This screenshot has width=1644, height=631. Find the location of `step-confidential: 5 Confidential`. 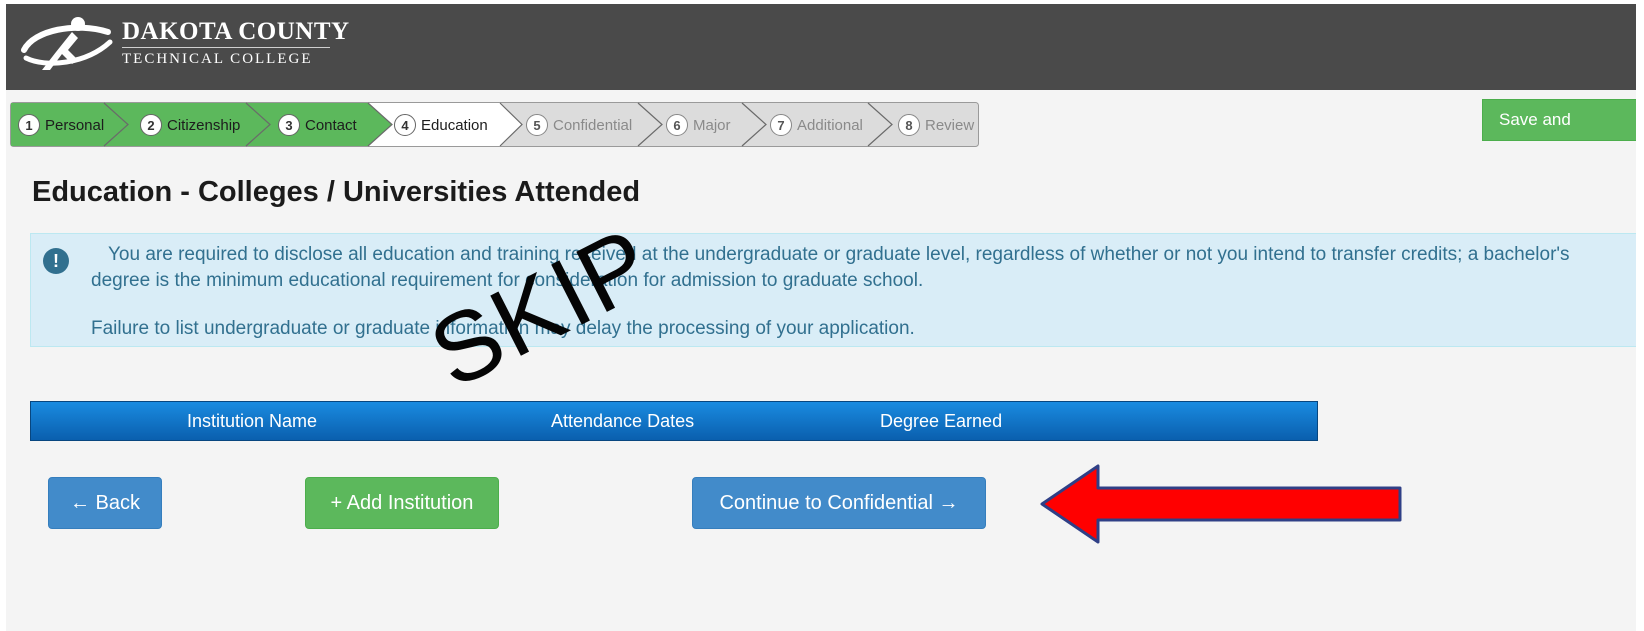

step-confidential: 5 Confidential is located at coordinates (579, 125).